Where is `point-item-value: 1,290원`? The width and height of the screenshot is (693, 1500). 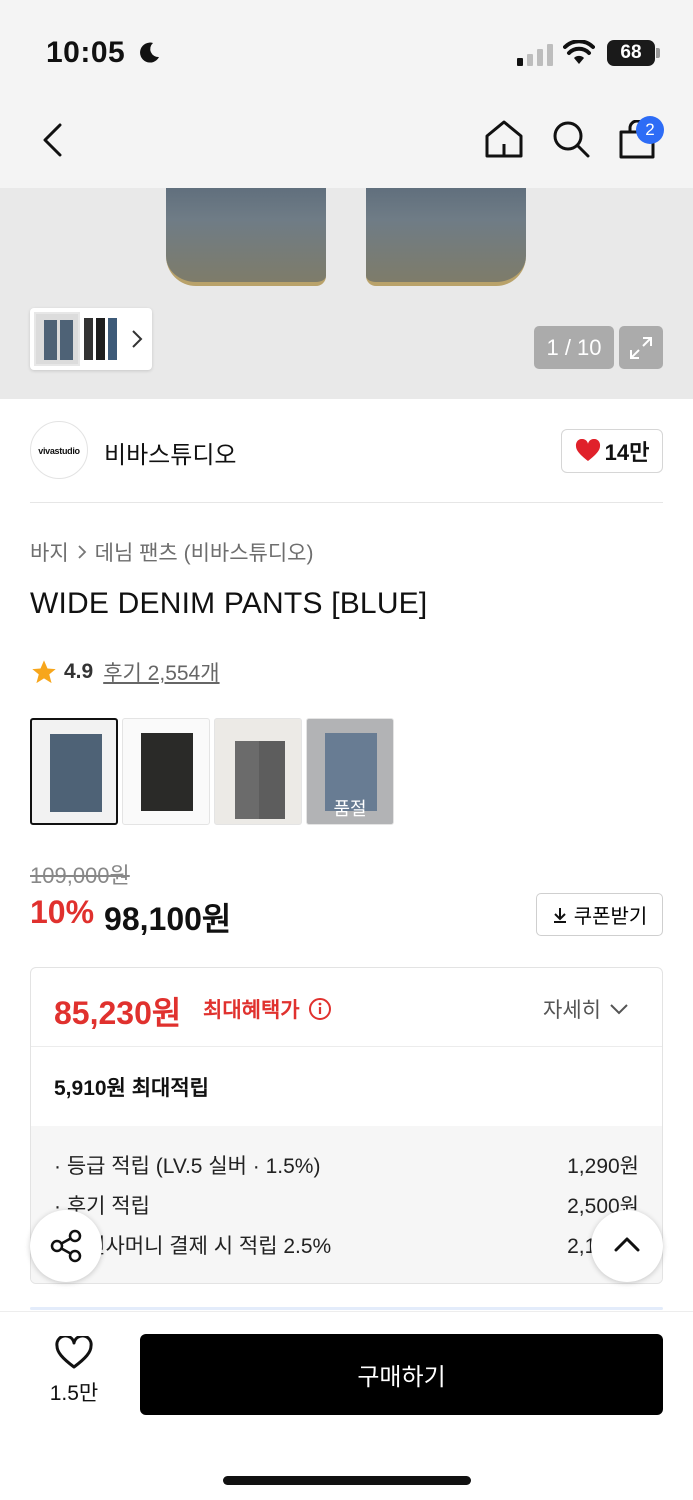 point-item-value: 1,290원 is located at coordinates (603, 1166).